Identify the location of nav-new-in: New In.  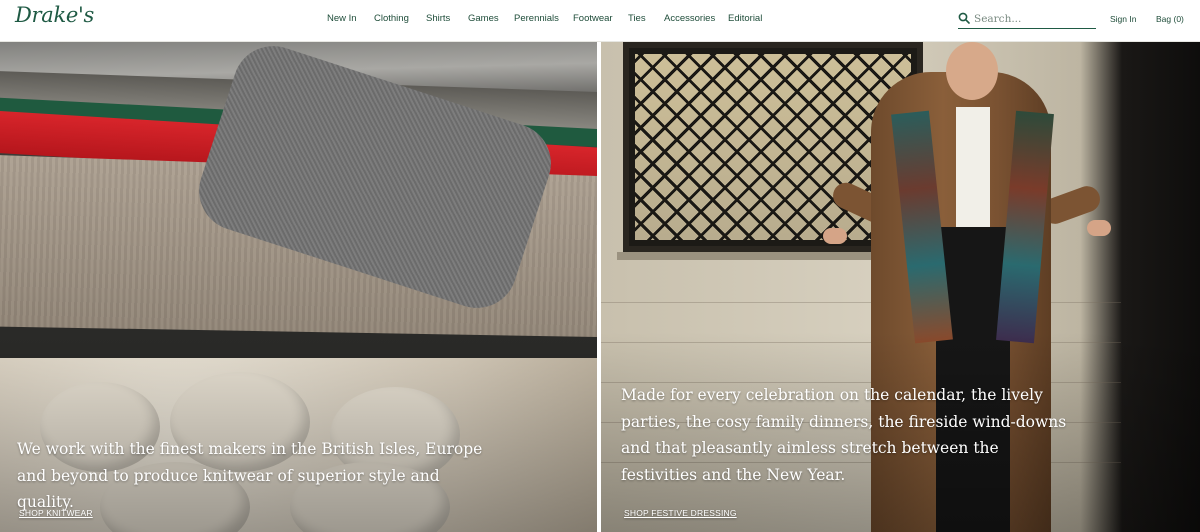
(342, 18).